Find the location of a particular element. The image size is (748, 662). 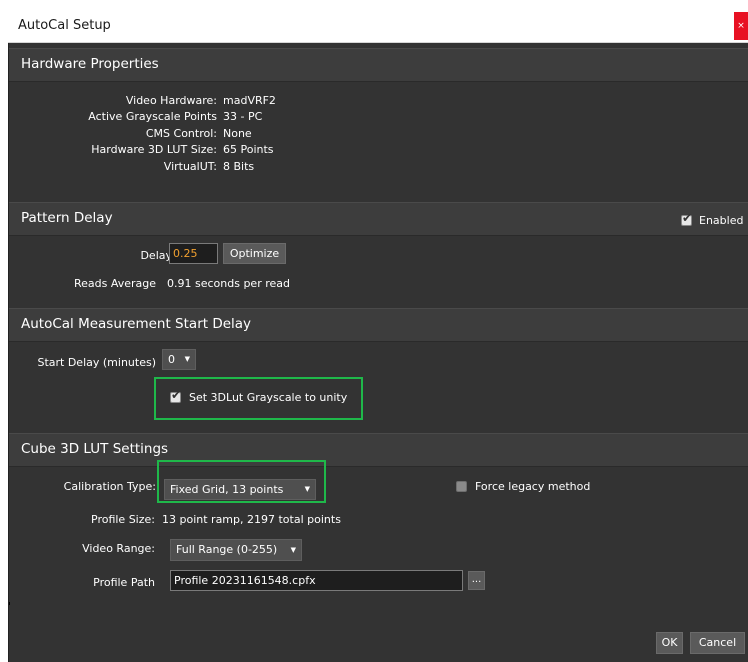

delay-label: Delay is located at coordinates (156, 255).